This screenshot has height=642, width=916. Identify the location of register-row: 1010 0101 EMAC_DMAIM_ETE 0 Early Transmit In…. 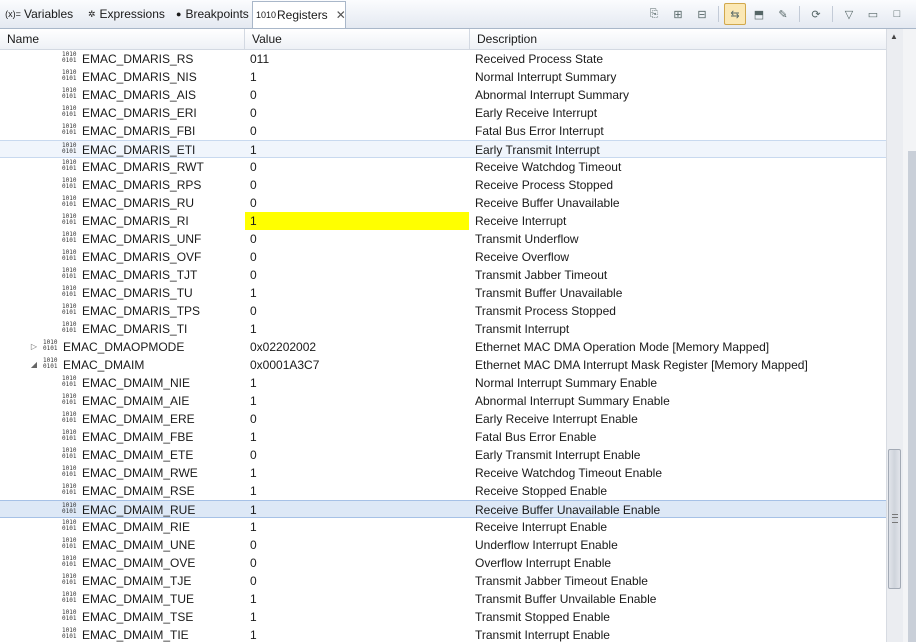
(443, 455).